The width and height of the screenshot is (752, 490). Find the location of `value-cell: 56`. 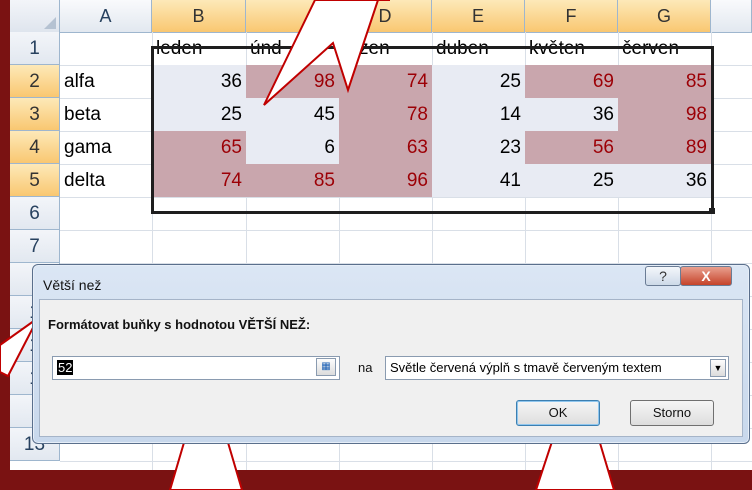

value-cell: 56 is located at coordinates (571, 147).